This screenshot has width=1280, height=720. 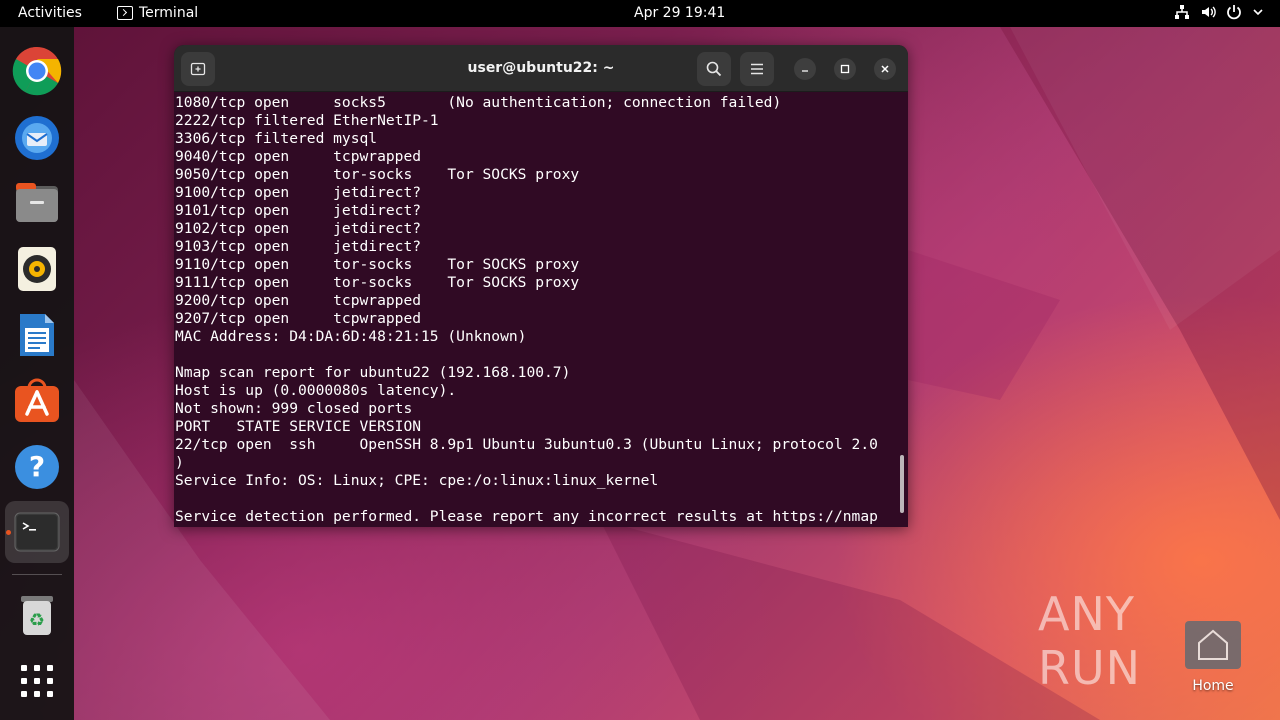 I want to click on show-apps-icon, so click(x=37, y=681).